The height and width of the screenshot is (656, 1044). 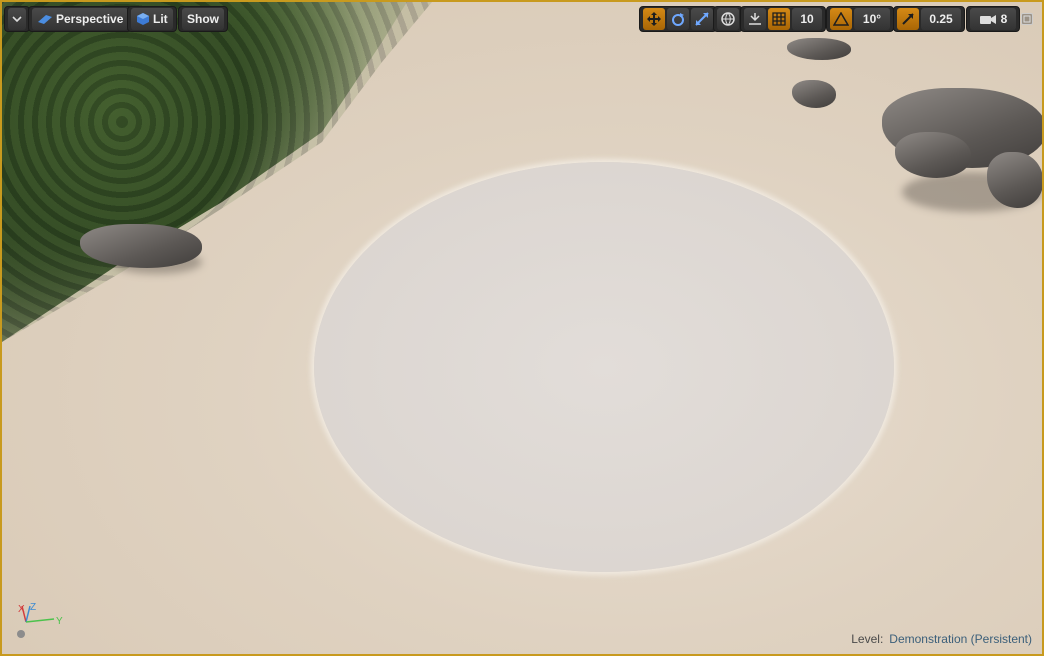 I want to click on camera-speed-value: 8, so click(x=1004, y=19).